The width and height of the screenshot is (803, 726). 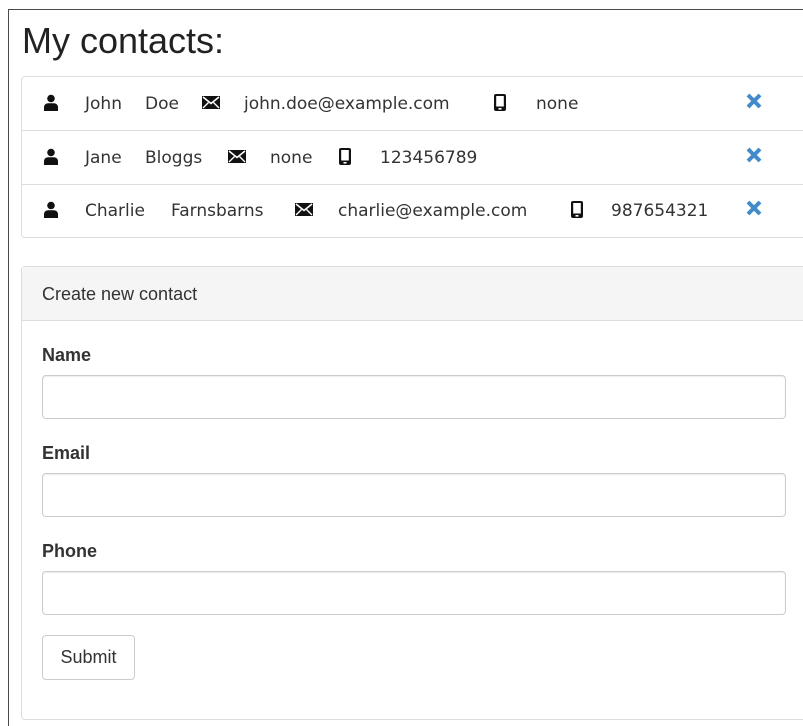 What do you see at coordinates (66, 453) in the screenshot?
I see `email-label: Email` at bounding box center [66, 453].